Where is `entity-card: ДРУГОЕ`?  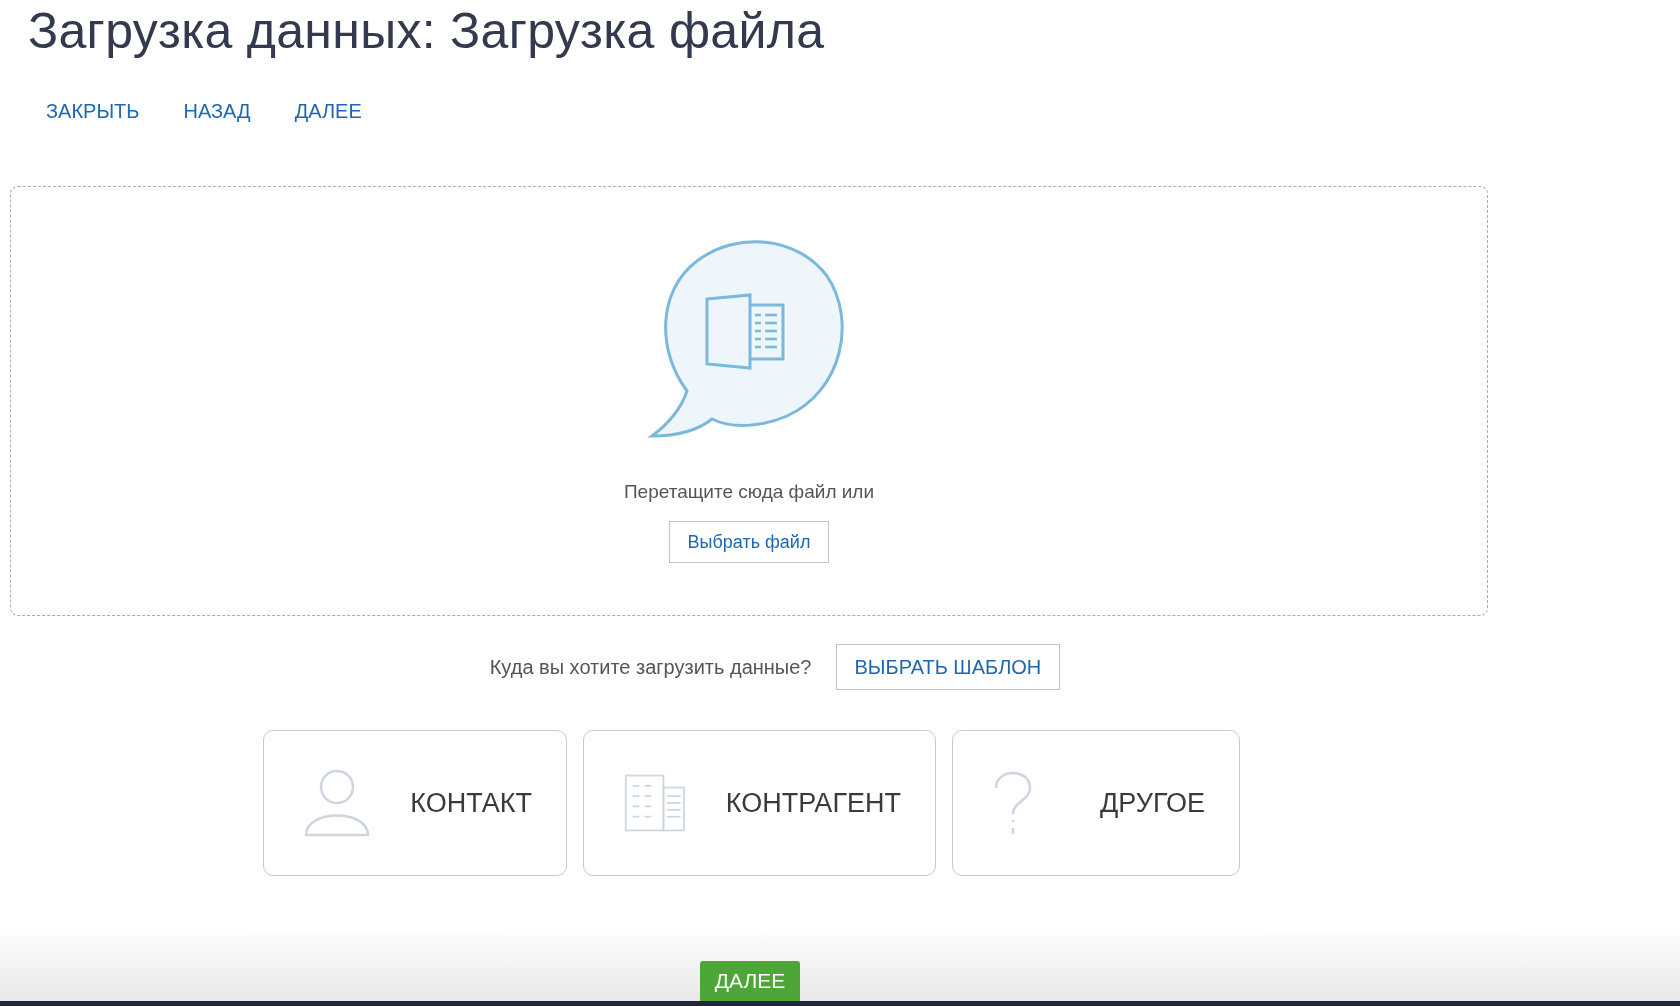 entity-card: ДРУГОЕ is located at coordinates (1096, 803).